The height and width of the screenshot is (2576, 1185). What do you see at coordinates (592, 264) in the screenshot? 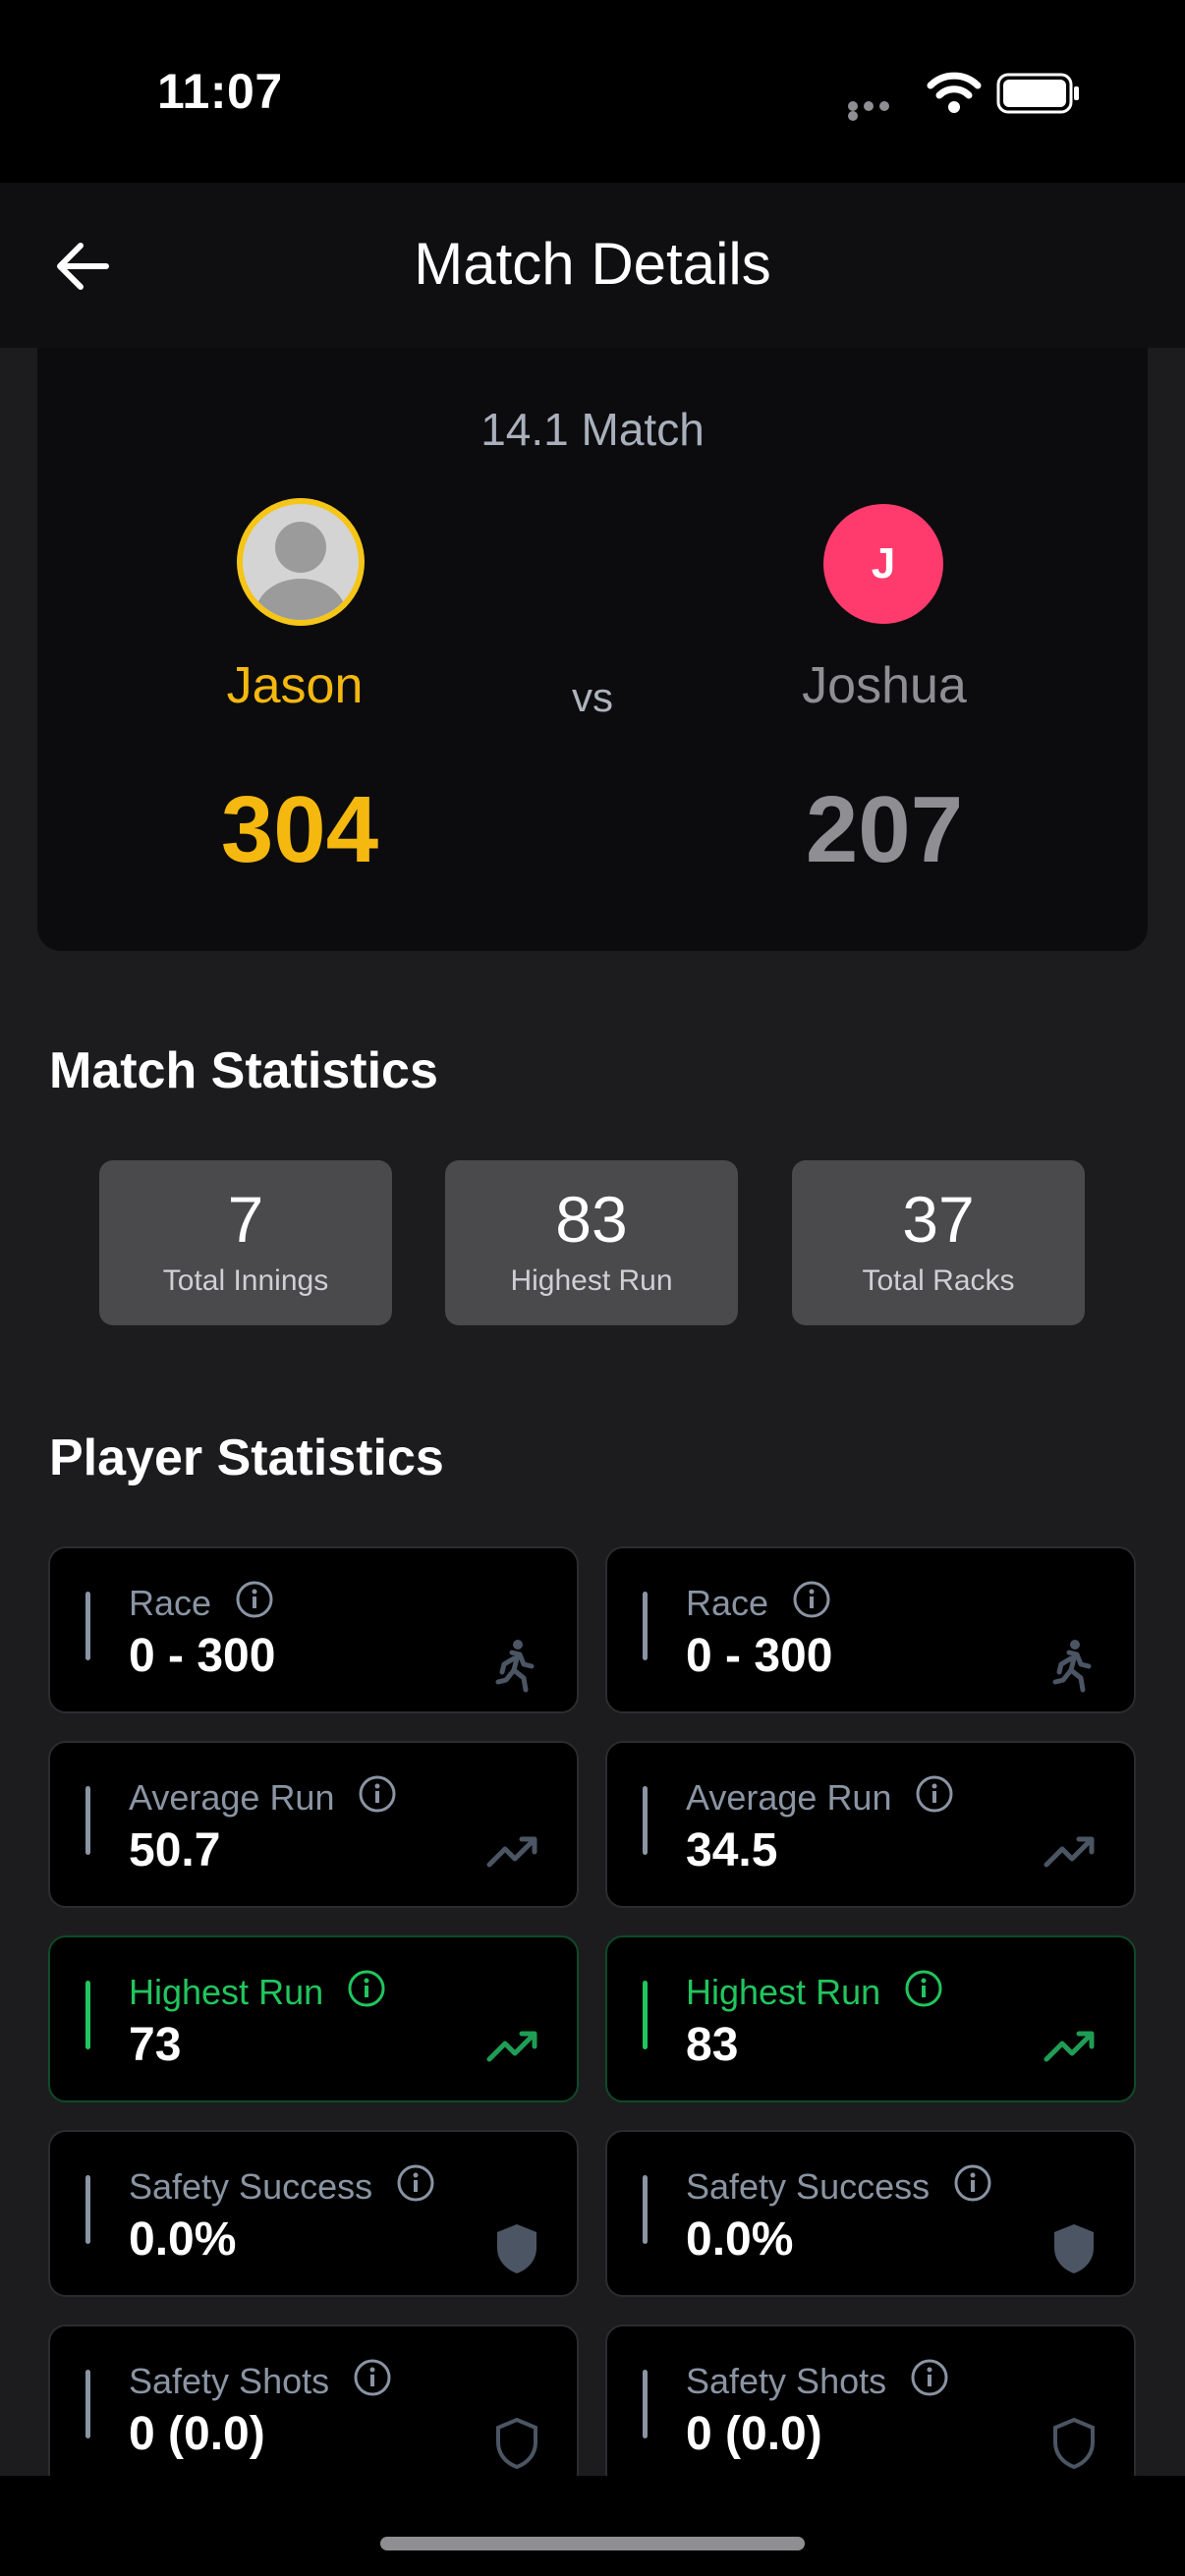
I see `page-title: Match Details` at bounding box center [592, 264].